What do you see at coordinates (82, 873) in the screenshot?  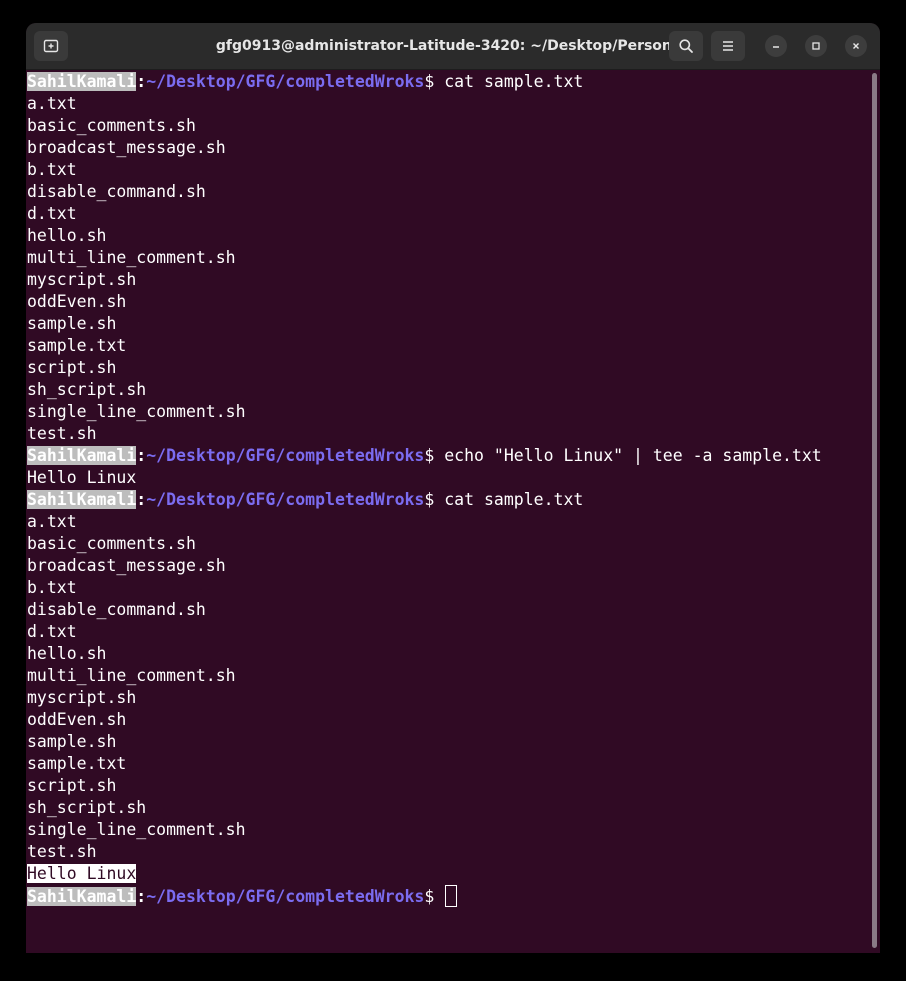 I see `selected-output-text: Hello Linux` at bounding box center [82, 873].